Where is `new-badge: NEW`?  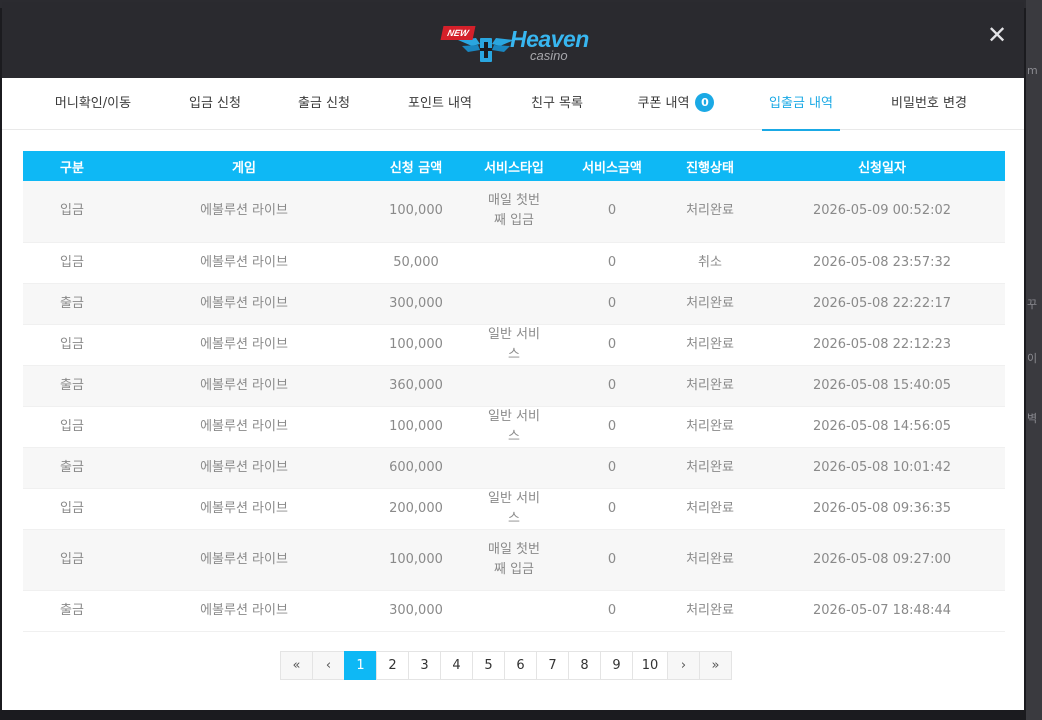 new-badge: NEW is located at coordinates (458, 33).